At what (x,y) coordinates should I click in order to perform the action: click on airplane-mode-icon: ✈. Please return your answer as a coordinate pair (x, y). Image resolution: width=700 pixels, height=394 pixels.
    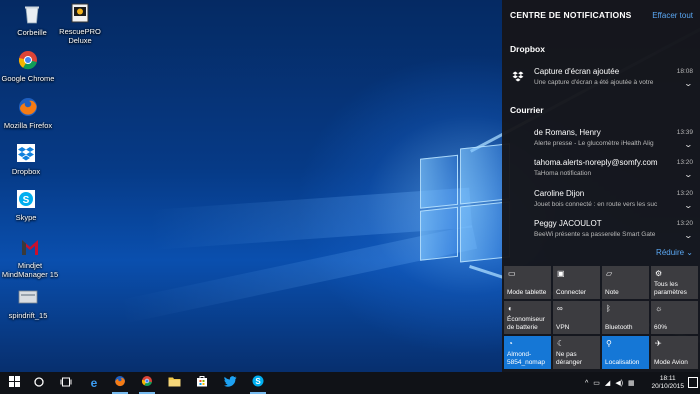
    Looking at the image, I should click on (658, 343).